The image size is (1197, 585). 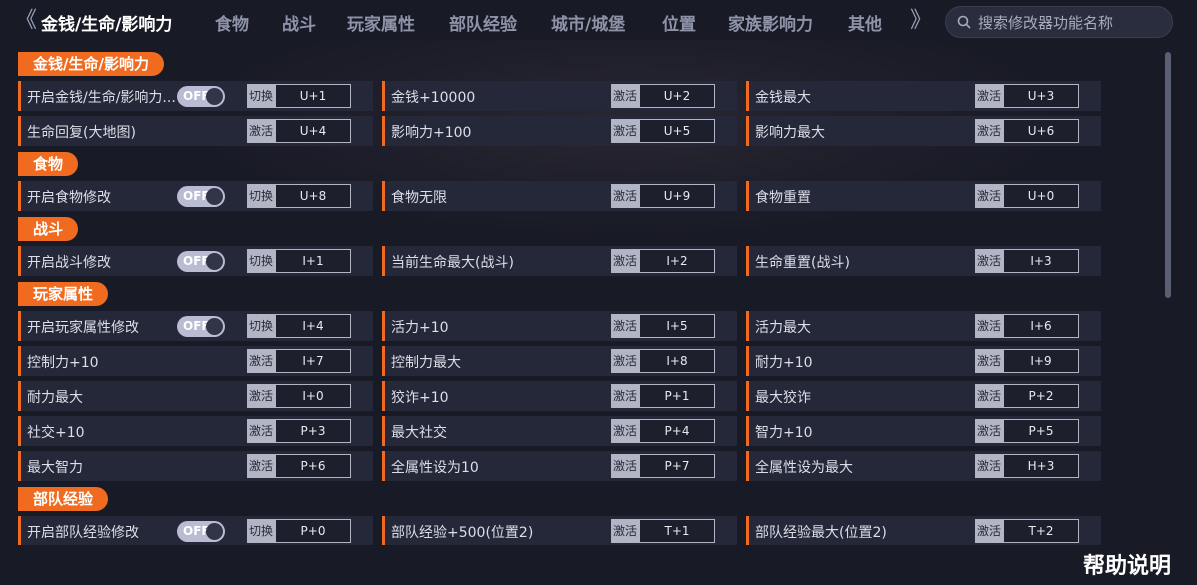 What do you see at coordinates (559, 131) in the screenshot?
I see `cheat-row: 影响力+100 激活 U+5` at bounding box center [559, 131].